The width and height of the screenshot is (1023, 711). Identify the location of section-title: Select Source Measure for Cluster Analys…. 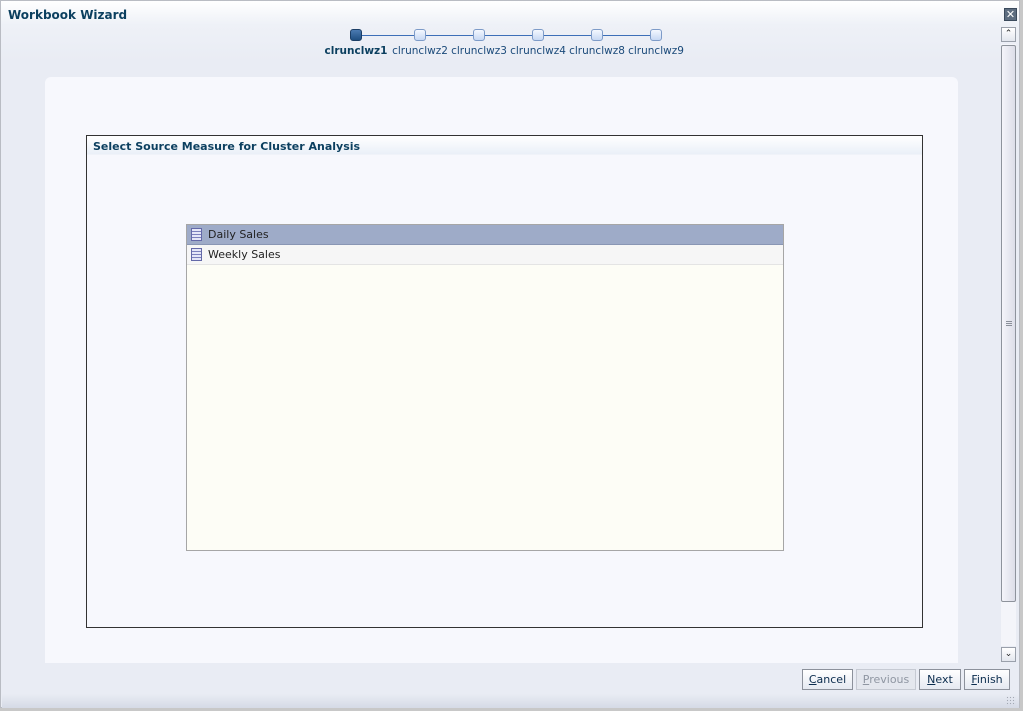
(227, 146).